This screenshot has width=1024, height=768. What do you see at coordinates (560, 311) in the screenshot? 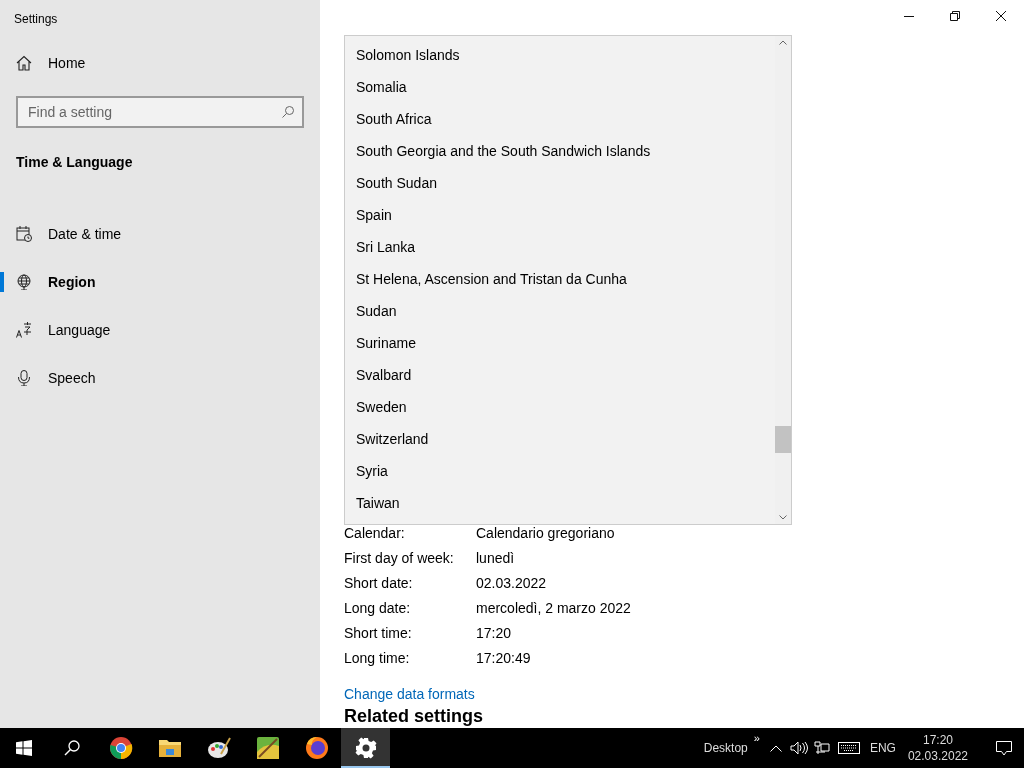
I see `dropdown-option: Sudan` at bounding box center [560, 311].